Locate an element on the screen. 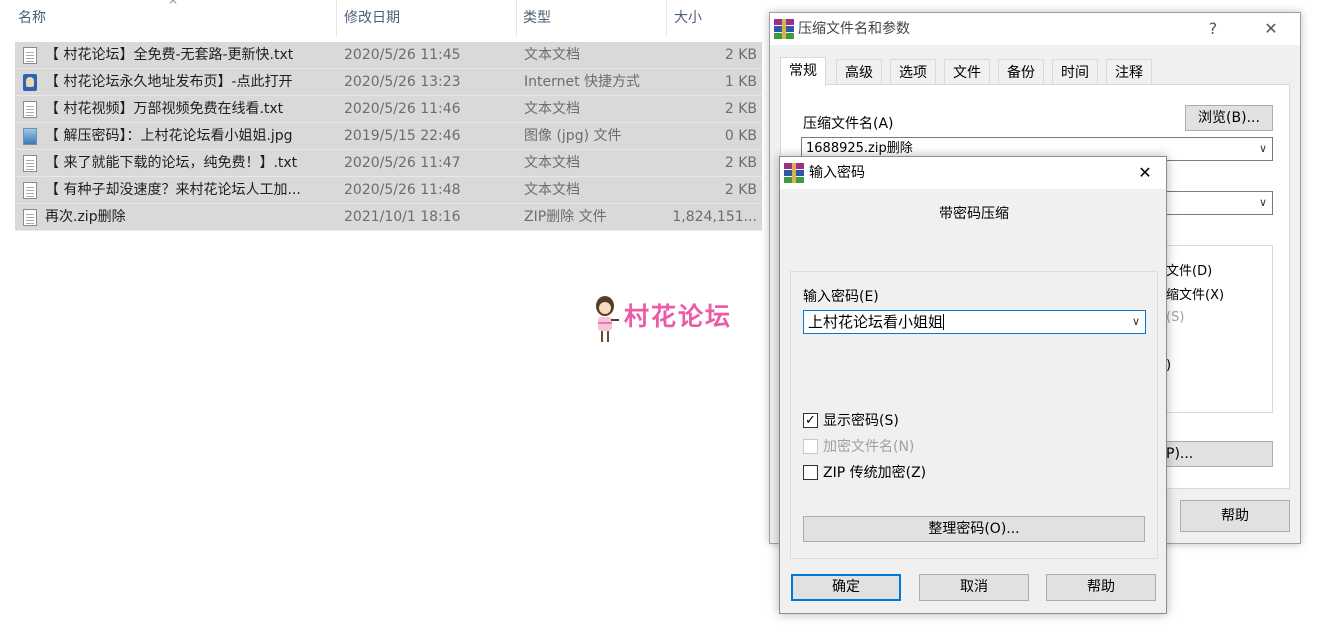 This screenshot has height=638, width=1334. dialog-title: 输入密码 is located at coordinates (837, 173).